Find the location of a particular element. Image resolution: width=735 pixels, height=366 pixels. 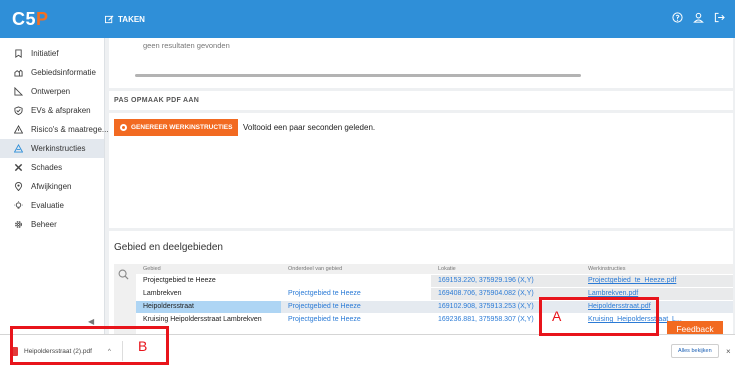

sidebar-item-beheer: Beheer is located at coordinates (52, 224).